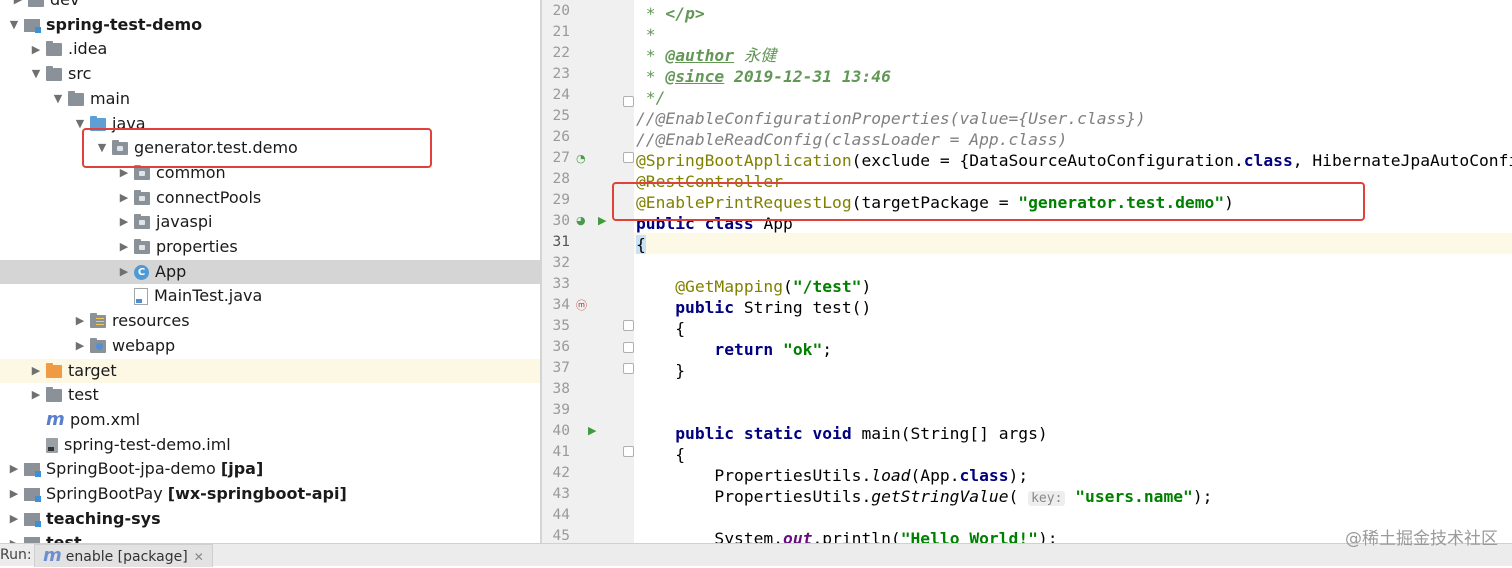  I want to click on tree-label: resources, so click(151, 321).